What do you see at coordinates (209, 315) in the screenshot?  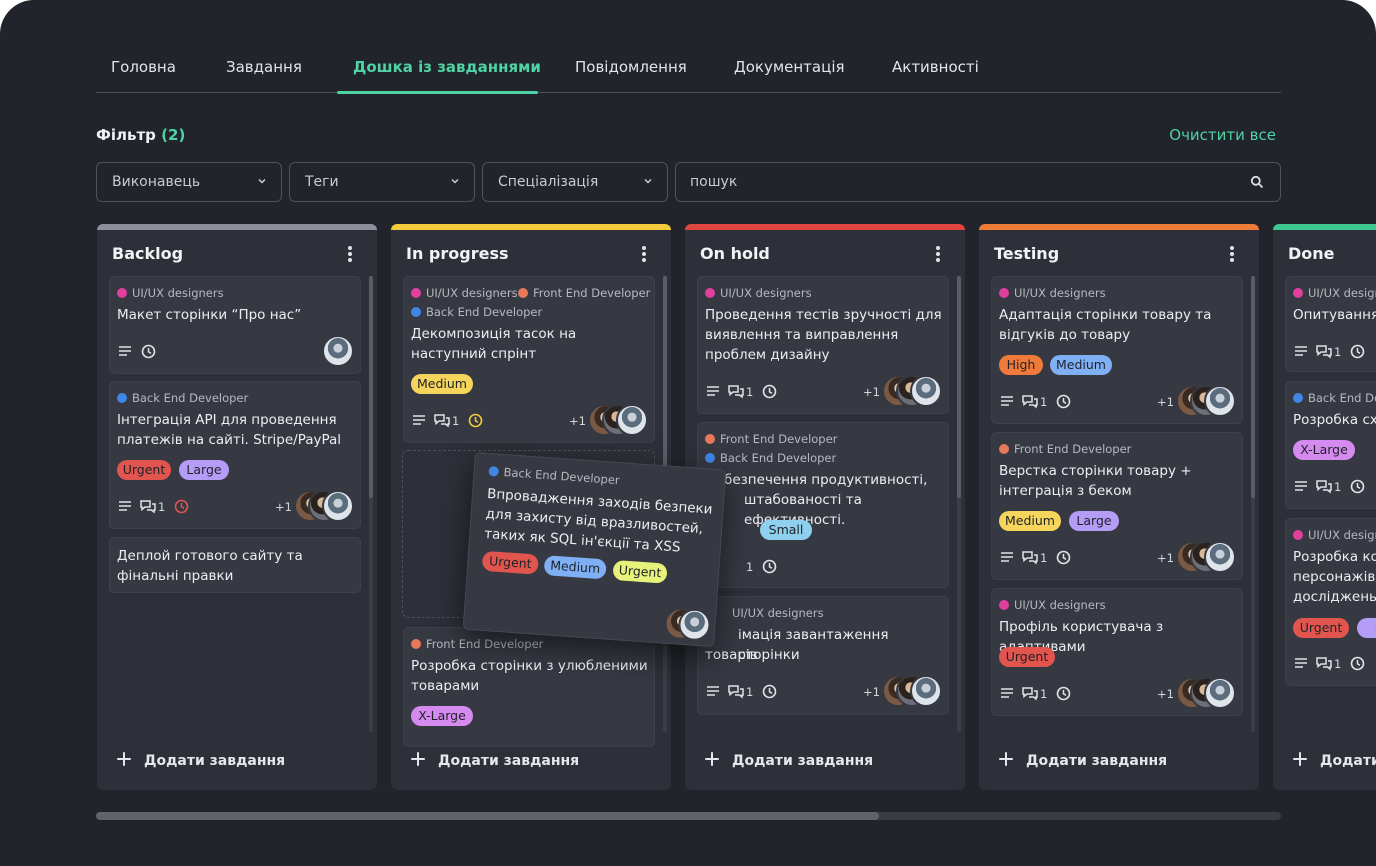 I see `card-title: Макет сторінки “Про нас”` at bounding box center [209, 315].